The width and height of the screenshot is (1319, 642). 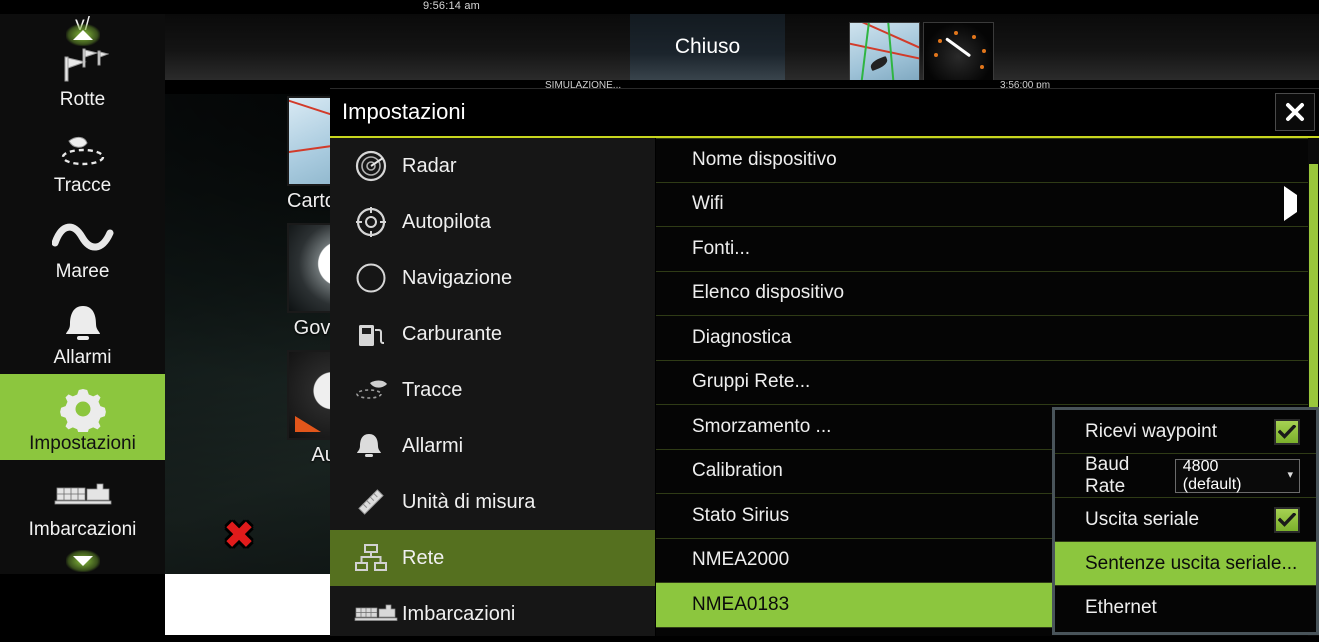 What do you see at coordinates (987, 338) in the screenshot?
I see `setting-row-diagnostica: Diagnostica` at bounding box center [987, 338].